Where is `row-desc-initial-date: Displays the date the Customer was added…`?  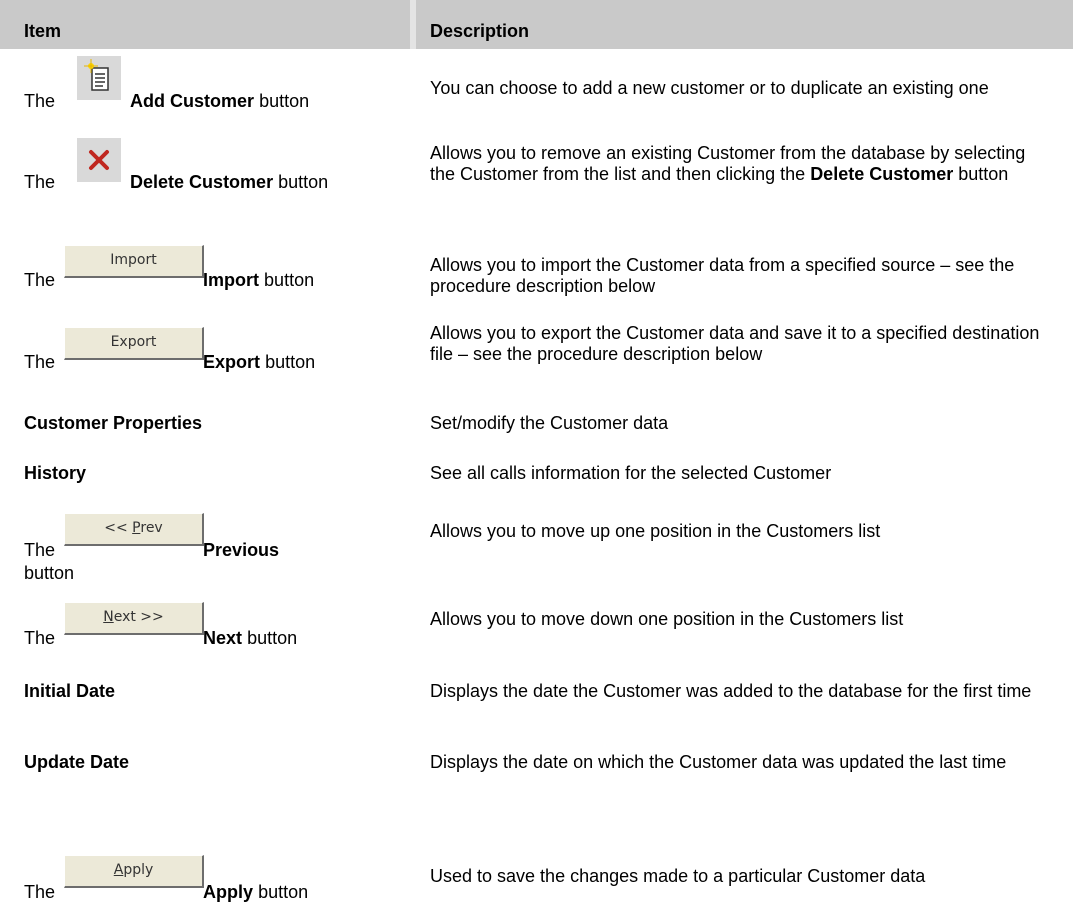
row-desc-initial-date: Displays the date the Customer was added… is located at coordinates (731, 691).